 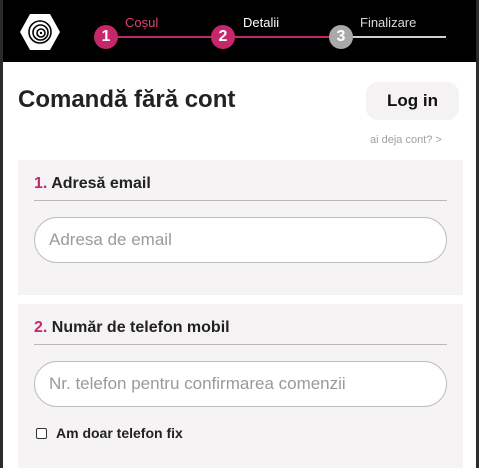 I want to click on progress-track-pending, so click(x=393, y=37).